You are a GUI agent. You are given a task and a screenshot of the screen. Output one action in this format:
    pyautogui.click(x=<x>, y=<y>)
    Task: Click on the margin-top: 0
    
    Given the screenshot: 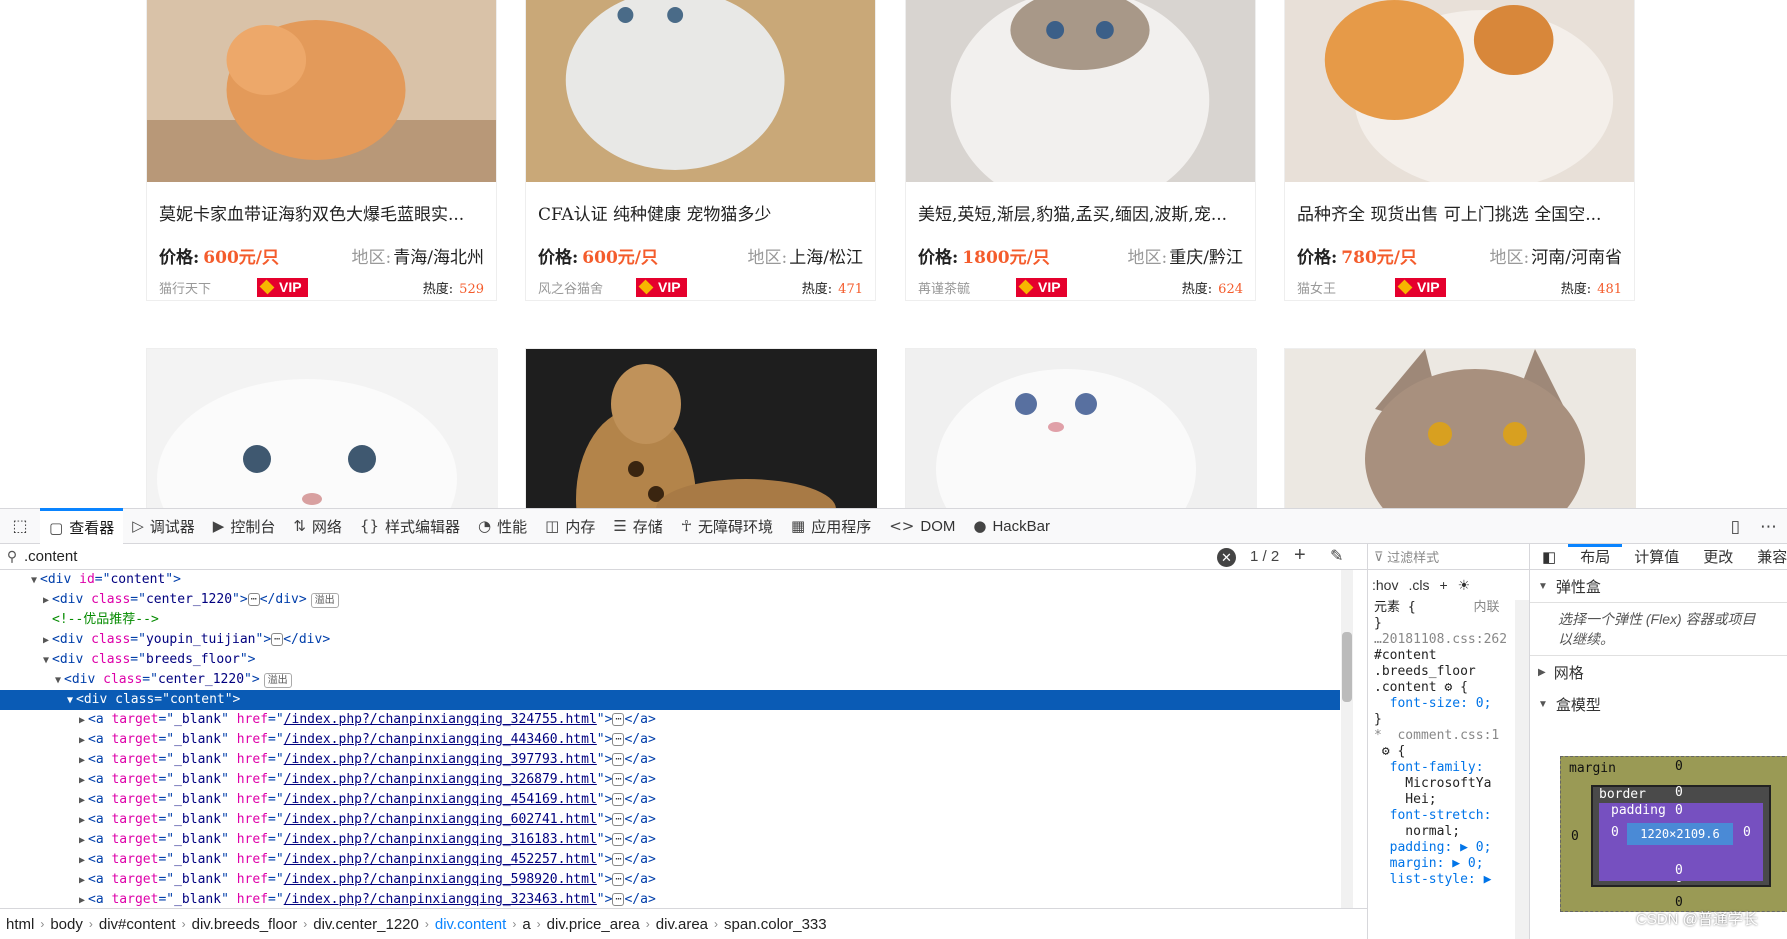 What is the action you would take?
    pyautogui.click(x=1679, y=766)
    